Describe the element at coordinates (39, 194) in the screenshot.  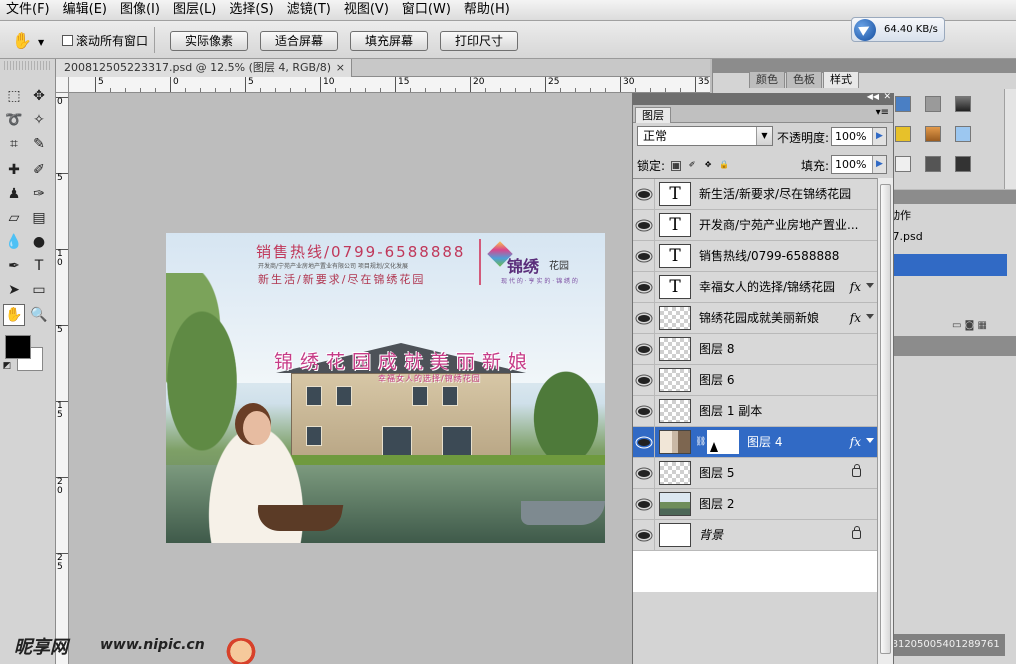
I see `history-brush-icon: ✑` at that location.